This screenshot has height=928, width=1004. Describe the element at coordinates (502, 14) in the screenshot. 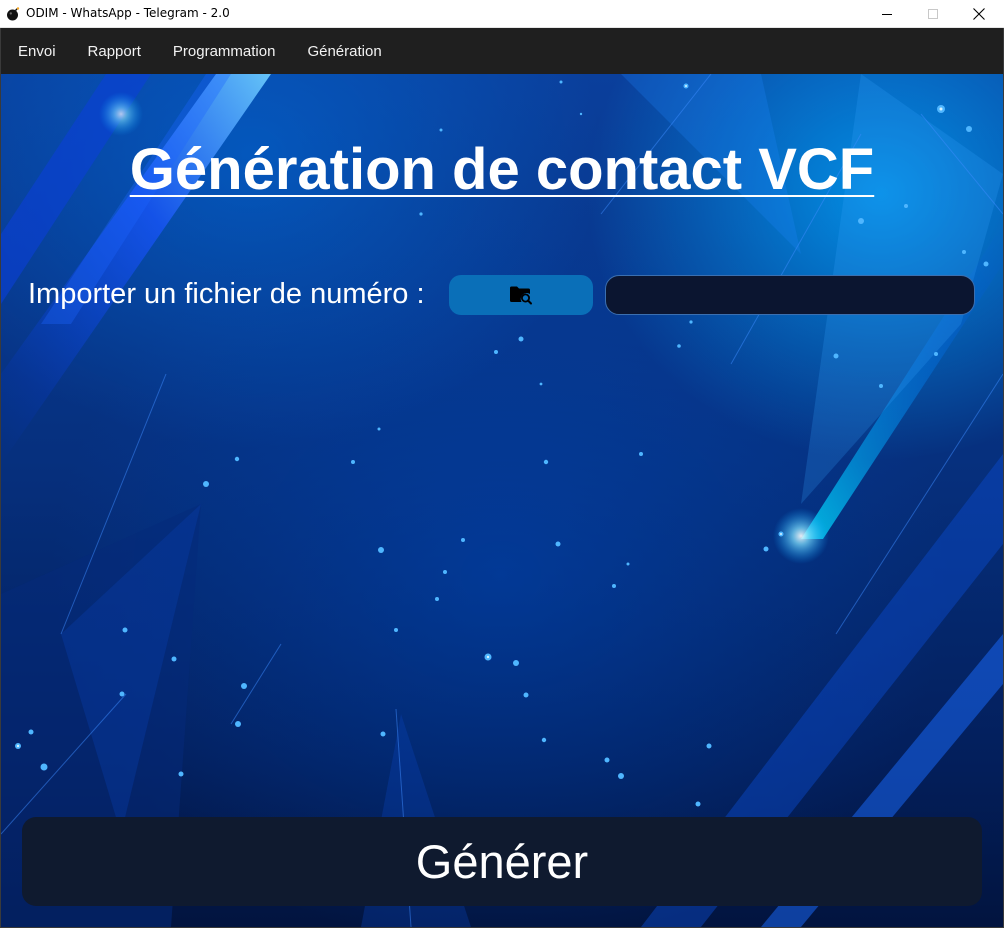

I see `title-bar: ODIM - WhatsApp - Telegram - 2.0` at that location.